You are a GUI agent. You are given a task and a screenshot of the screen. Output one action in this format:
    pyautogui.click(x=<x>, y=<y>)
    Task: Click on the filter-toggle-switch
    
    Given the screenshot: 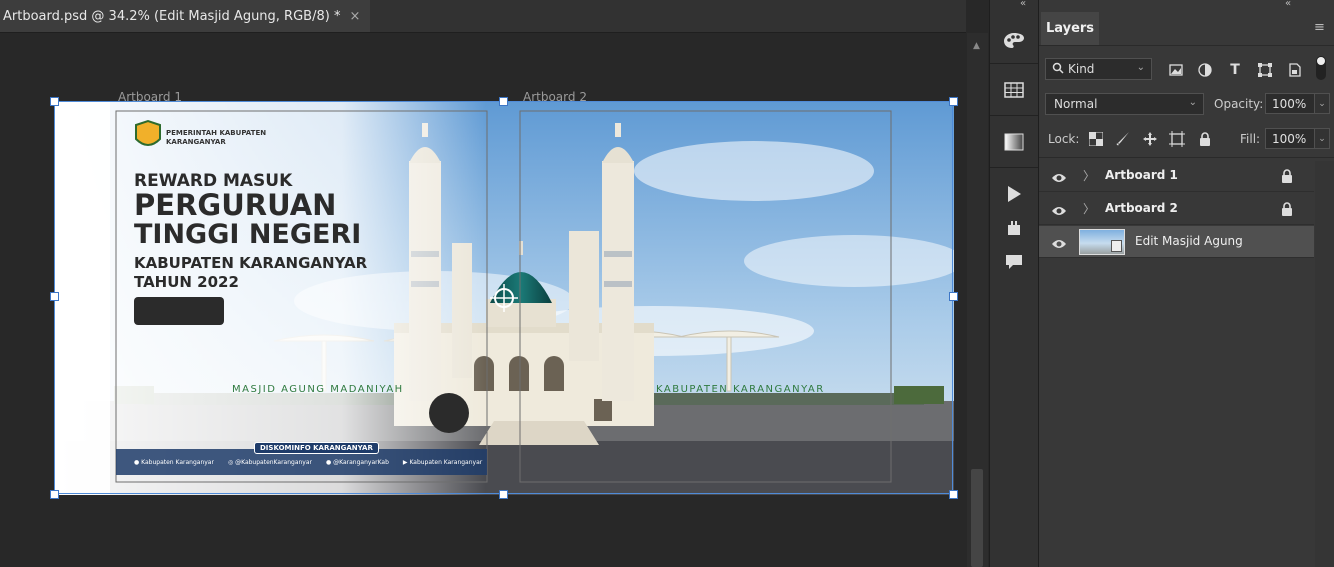 What is the action you would take?
    pyautogui.click(x=1321, y=68)
    